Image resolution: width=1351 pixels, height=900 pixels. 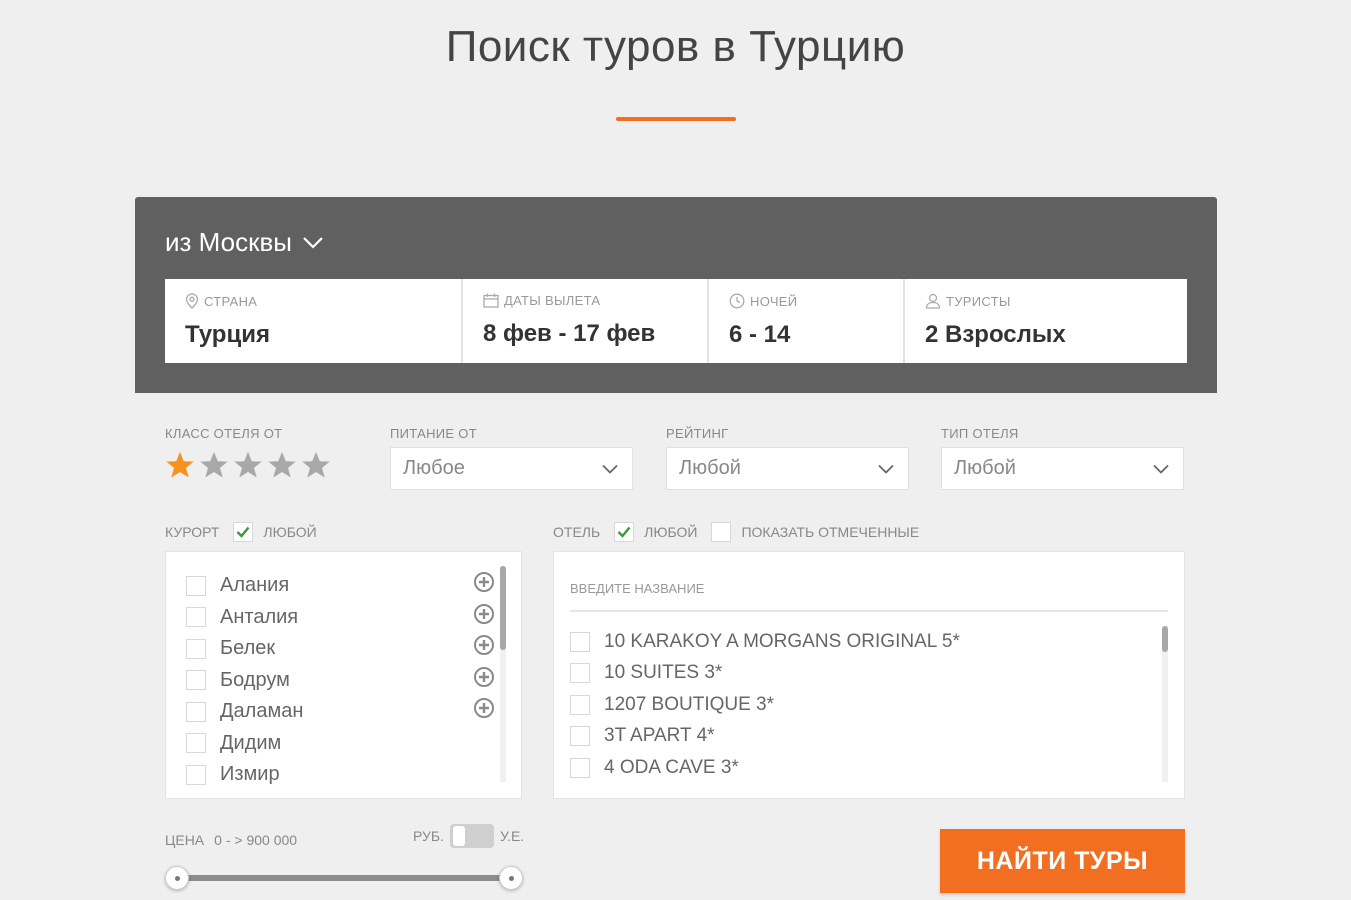 What do you see at coordinates (511, 878) in the screenshot?
I see `price-slider-max-handle` at bounding box center [511, 878].